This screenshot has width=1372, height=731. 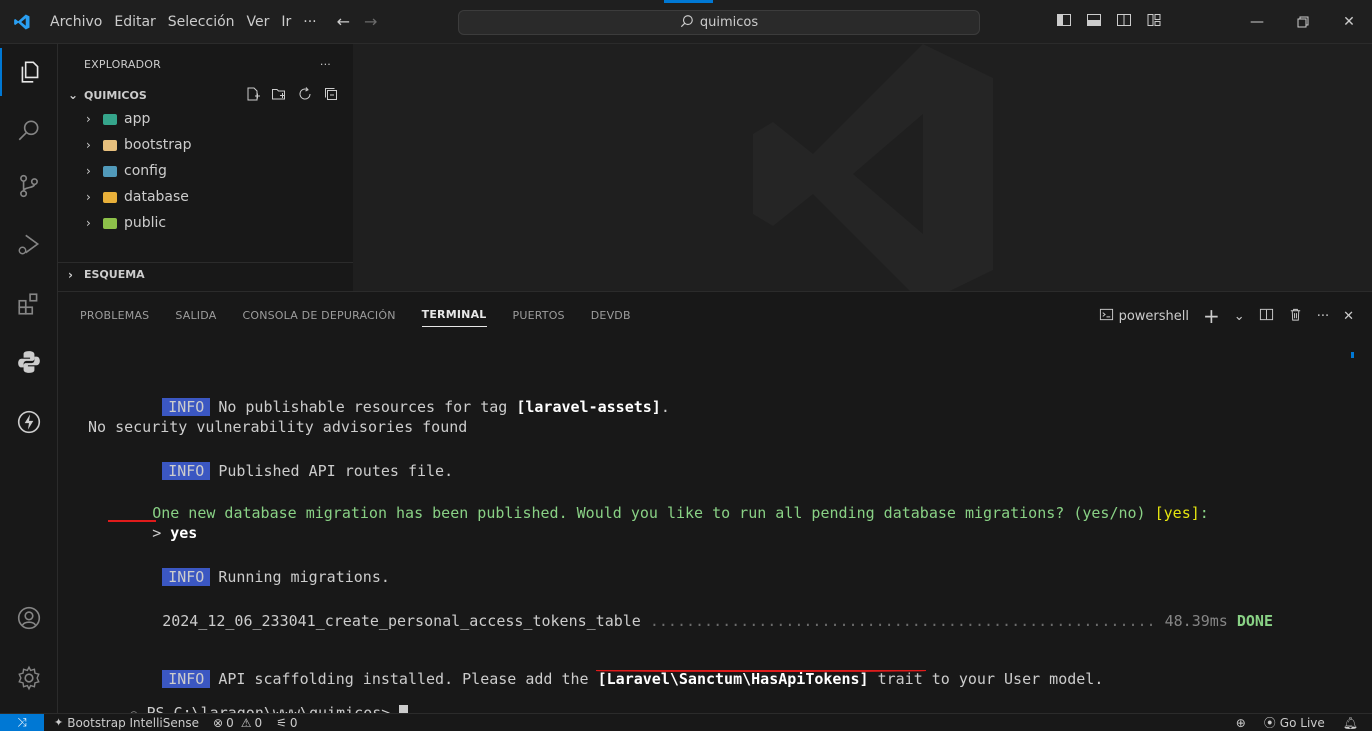 I want to click on customize-layout-icon, so click(x=1154, y=22).